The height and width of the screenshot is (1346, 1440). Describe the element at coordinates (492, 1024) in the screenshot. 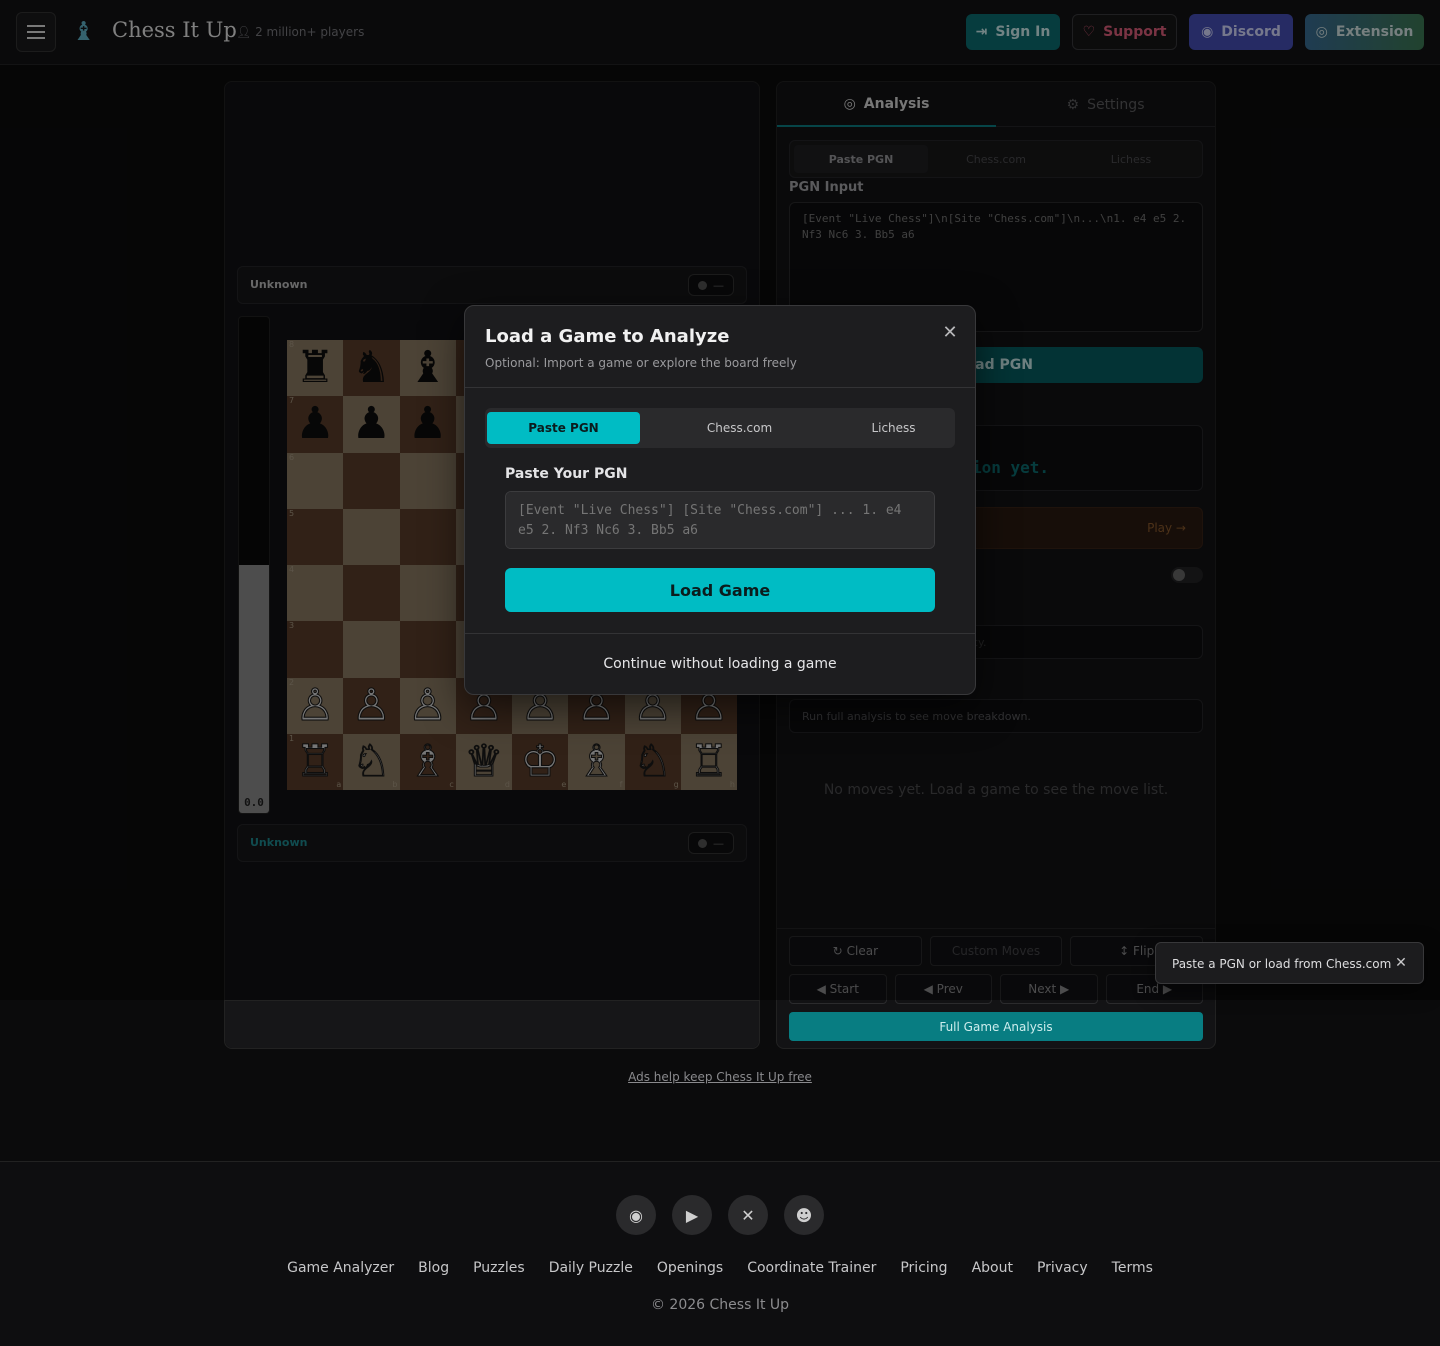

I see `board-footer-strip` at that location.